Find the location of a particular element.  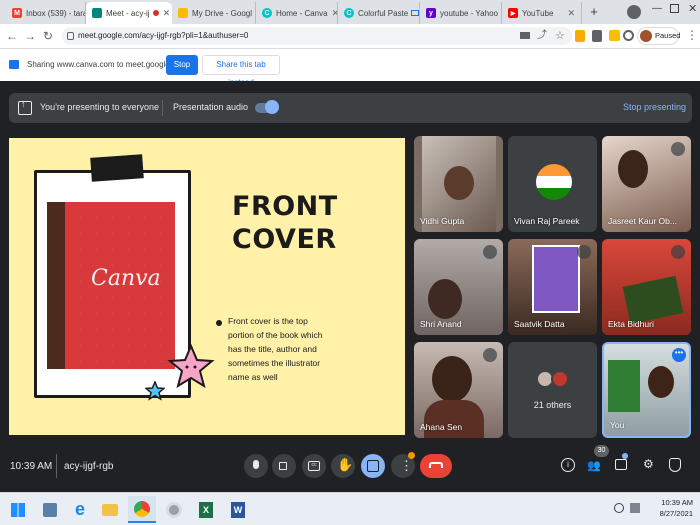

info-icon: i is located at coordinates (568, 465).